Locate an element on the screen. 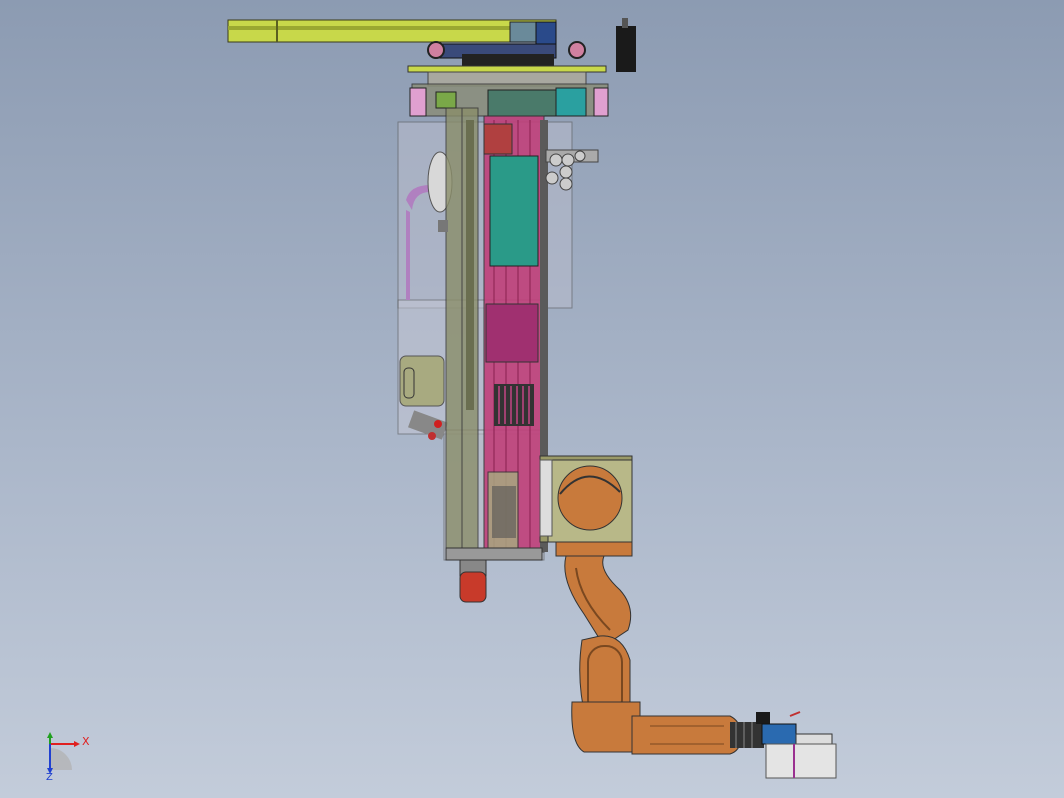 The width and height of the screenshot is (1064, 798). axis-z-label: Z is located at coordinates (49, 777).